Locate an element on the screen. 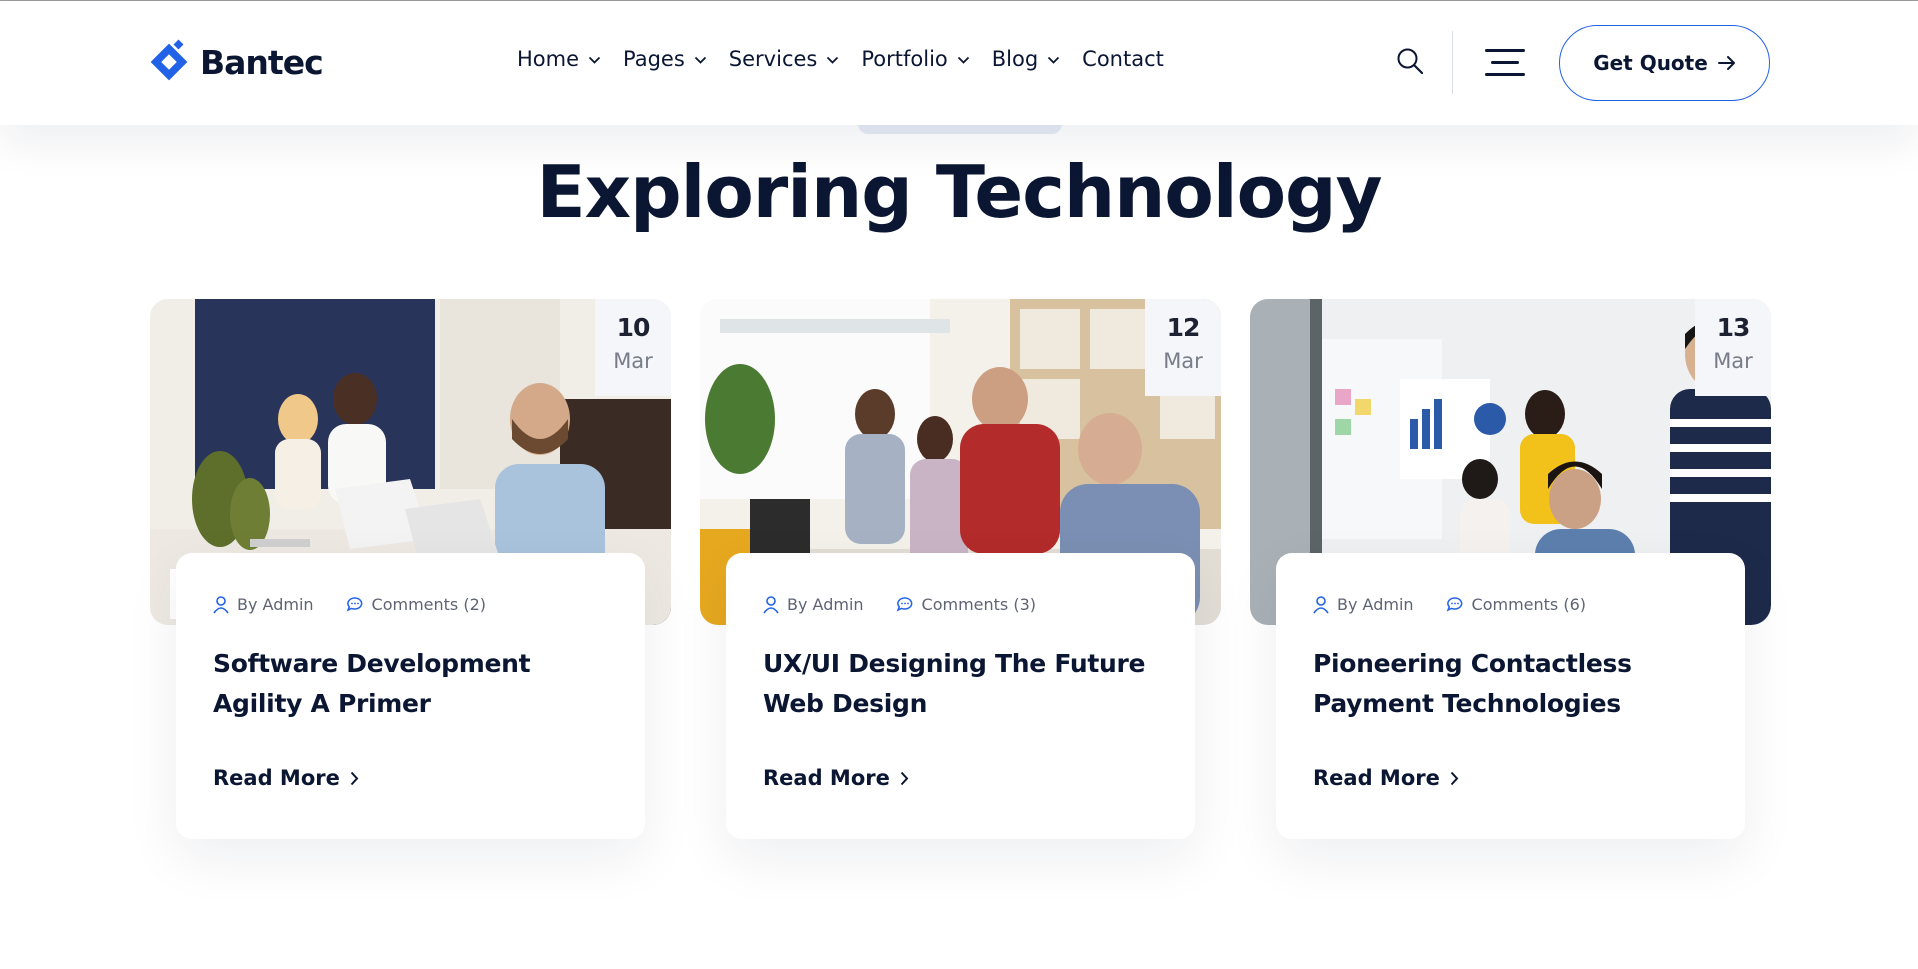 The height and width of the screenshot is (969, 1918). post-date-badge: 10 Mar is located at coordinates (633, 347).